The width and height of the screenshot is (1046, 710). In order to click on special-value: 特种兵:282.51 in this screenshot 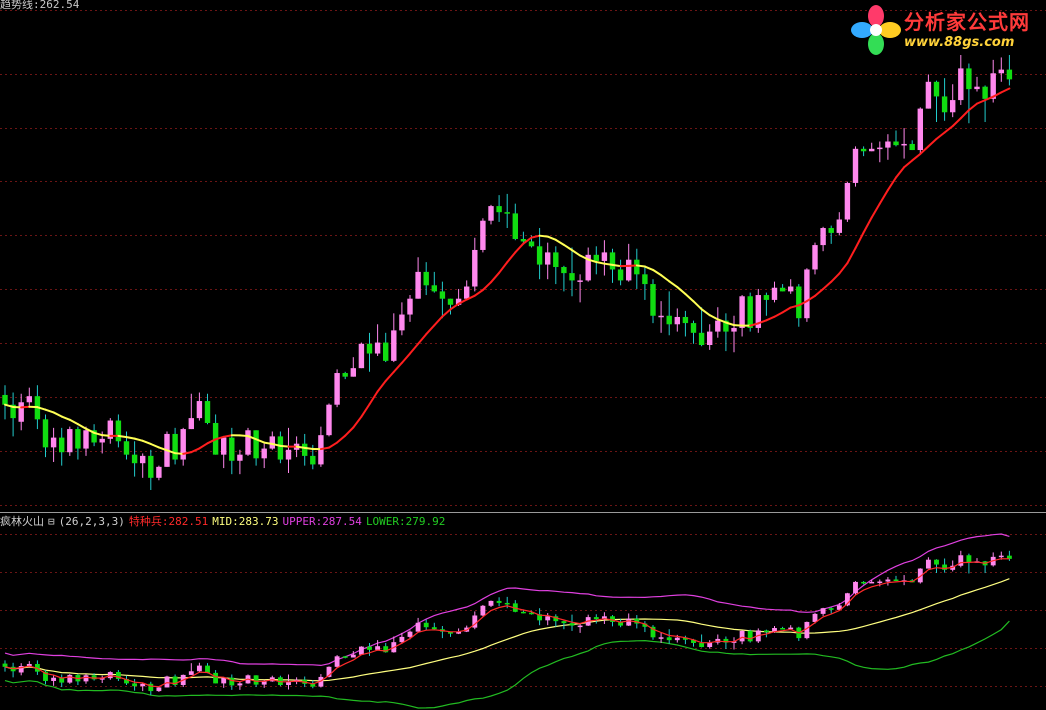, I will do `click(168, 521)`.